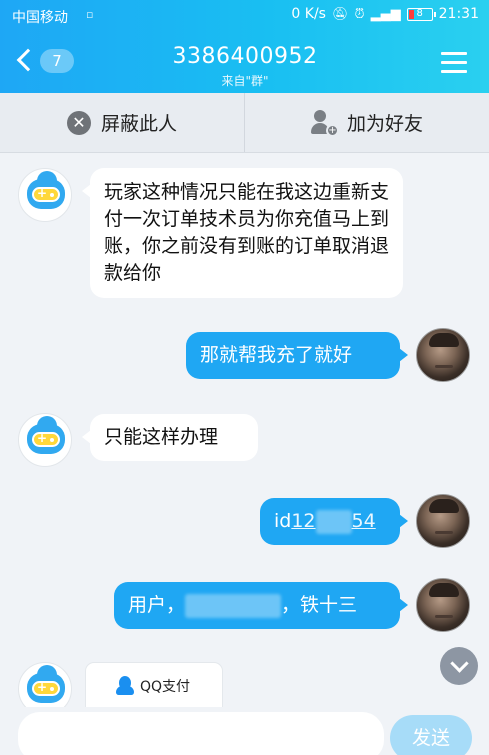 The image size is (489, 755). I want to click on id-link-start: 12, so click(303, 521).